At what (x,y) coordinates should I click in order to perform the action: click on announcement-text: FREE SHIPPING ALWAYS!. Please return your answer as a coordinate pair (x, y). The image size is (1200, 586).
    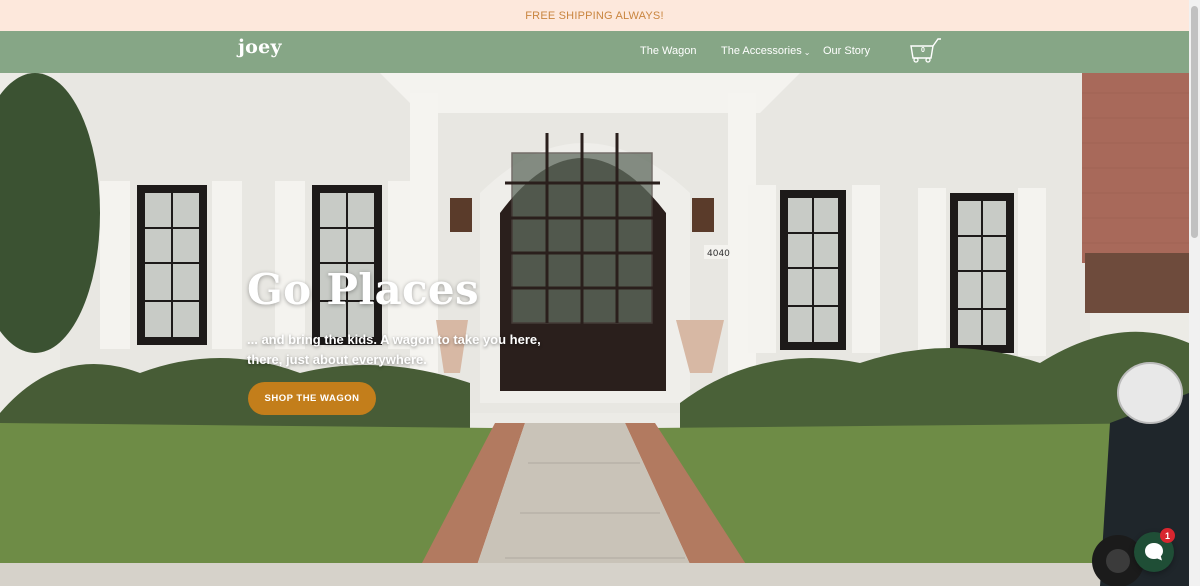
    Looking at the image, I should click on (594, 15).